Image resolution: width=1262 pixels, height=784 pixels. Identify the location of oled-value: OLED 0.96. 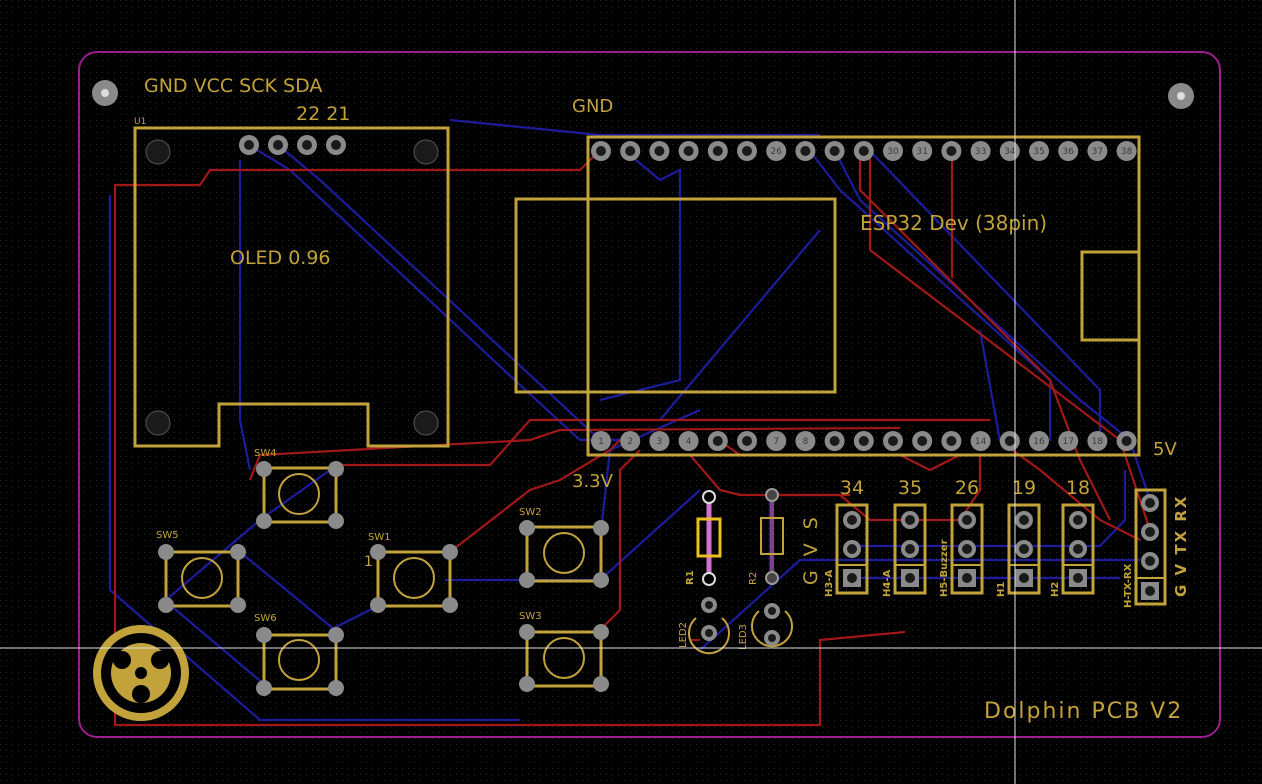
(280, 258).